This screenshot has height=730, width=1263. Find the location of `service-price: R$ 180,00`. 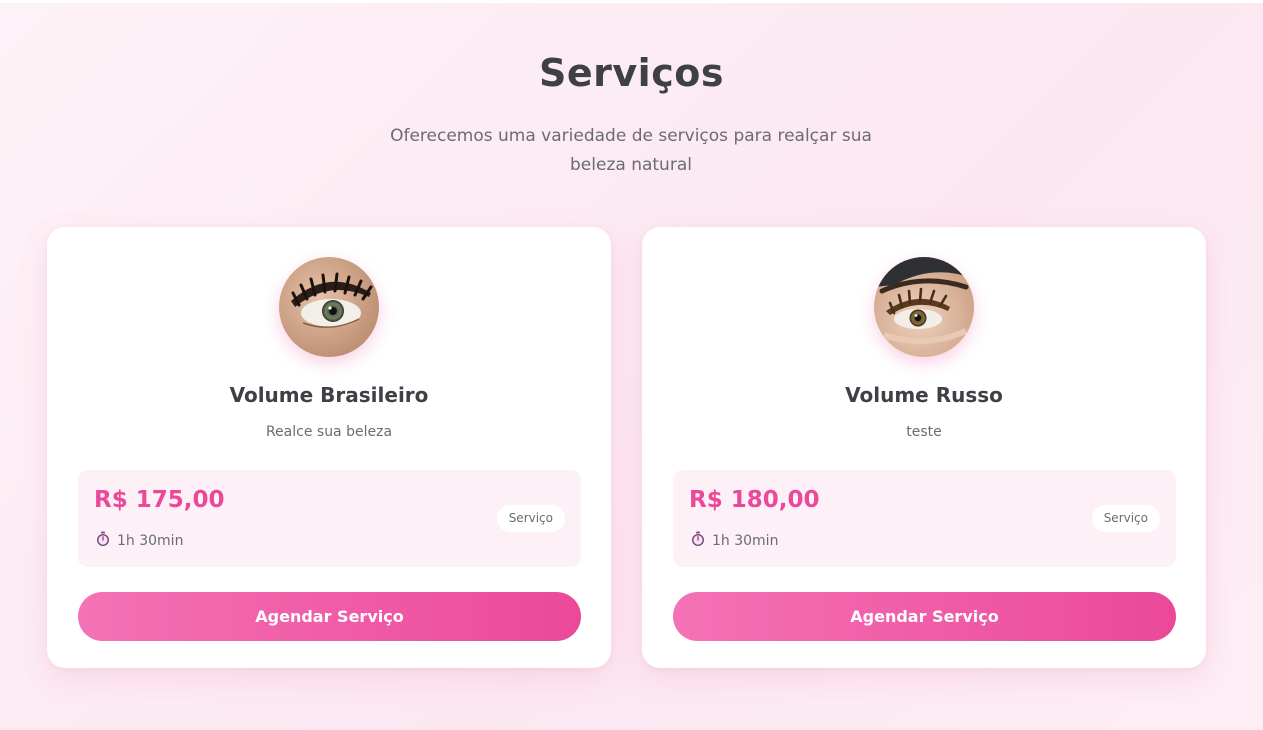

service-price: R$ 180,00 is located at coordinates (754, 500).